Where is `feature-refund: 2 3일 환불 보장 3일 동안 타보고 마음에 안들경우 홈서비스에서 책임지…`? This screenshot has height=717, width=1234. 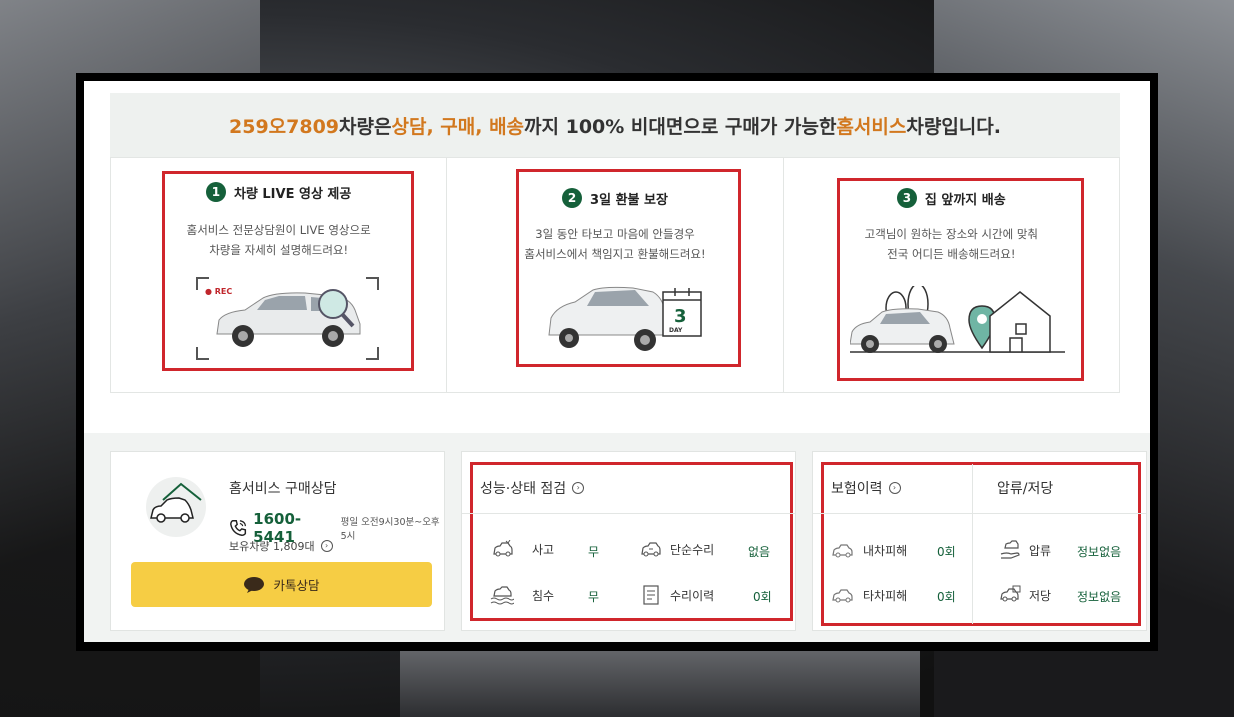 feature-refund: 2 3일 환불 보장 3일 동안 타보고 마음에 안들경우 홈서비스에서 책임지… is located at coordinates (615, 275).